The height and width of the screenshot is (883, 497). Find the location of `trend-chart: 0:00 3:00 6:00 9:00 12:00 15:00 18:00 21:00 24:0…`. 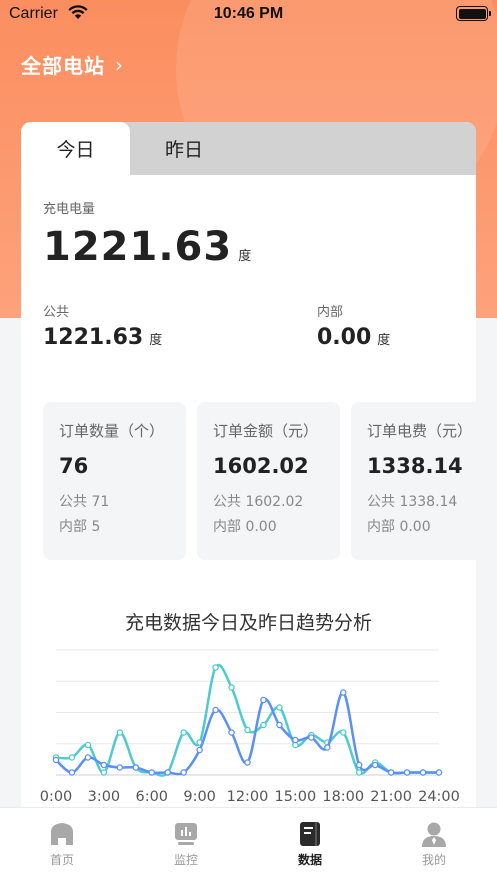

trend-chart: 0:00 3:00 6:00 9:00 12:00 15:00 18:00 21:00 24:0… is located at coordinates (250, 727).